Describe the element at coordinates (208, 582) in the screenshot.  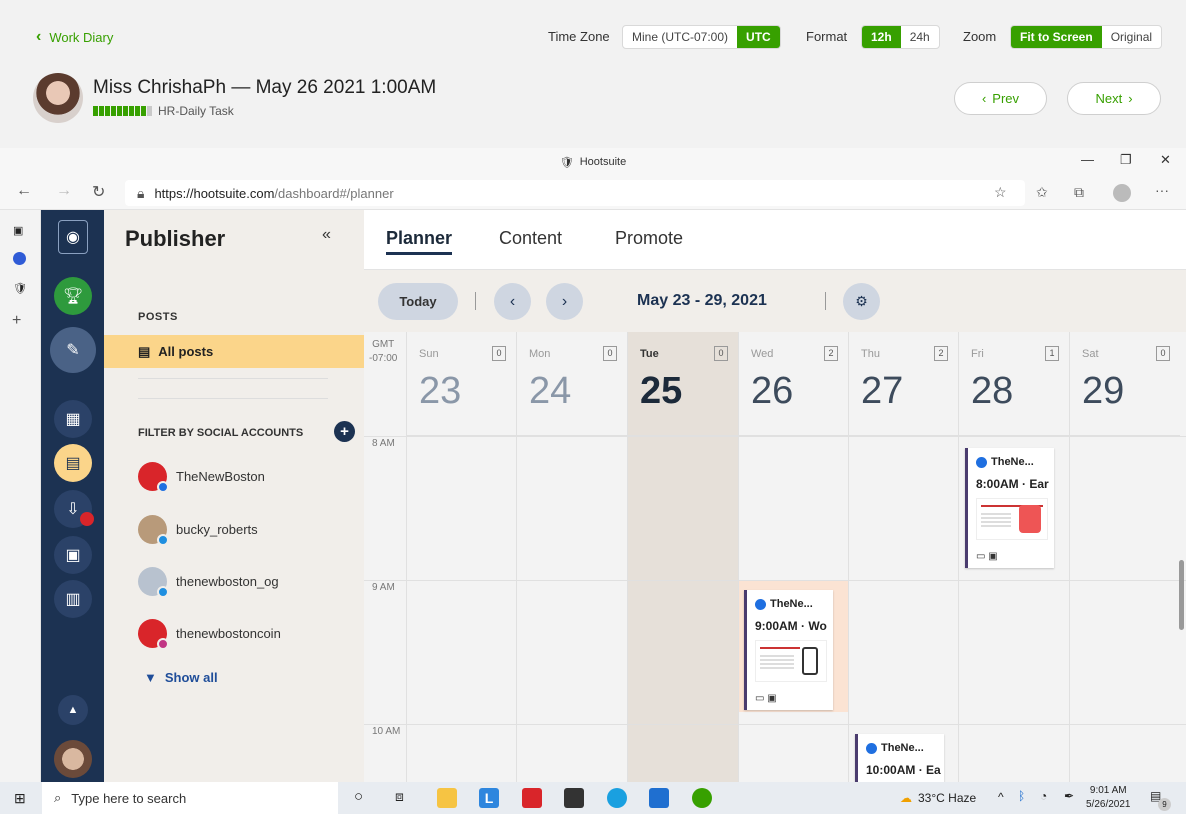
I see `account-item: thenewboston_og` at that location.